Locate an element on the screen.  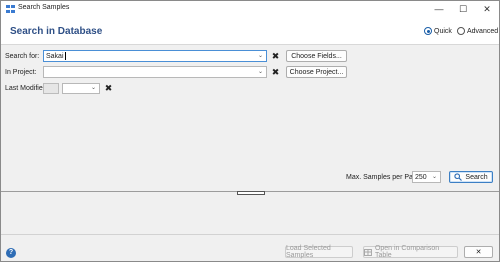
search-button: Search is located at coordinates (471, 177).